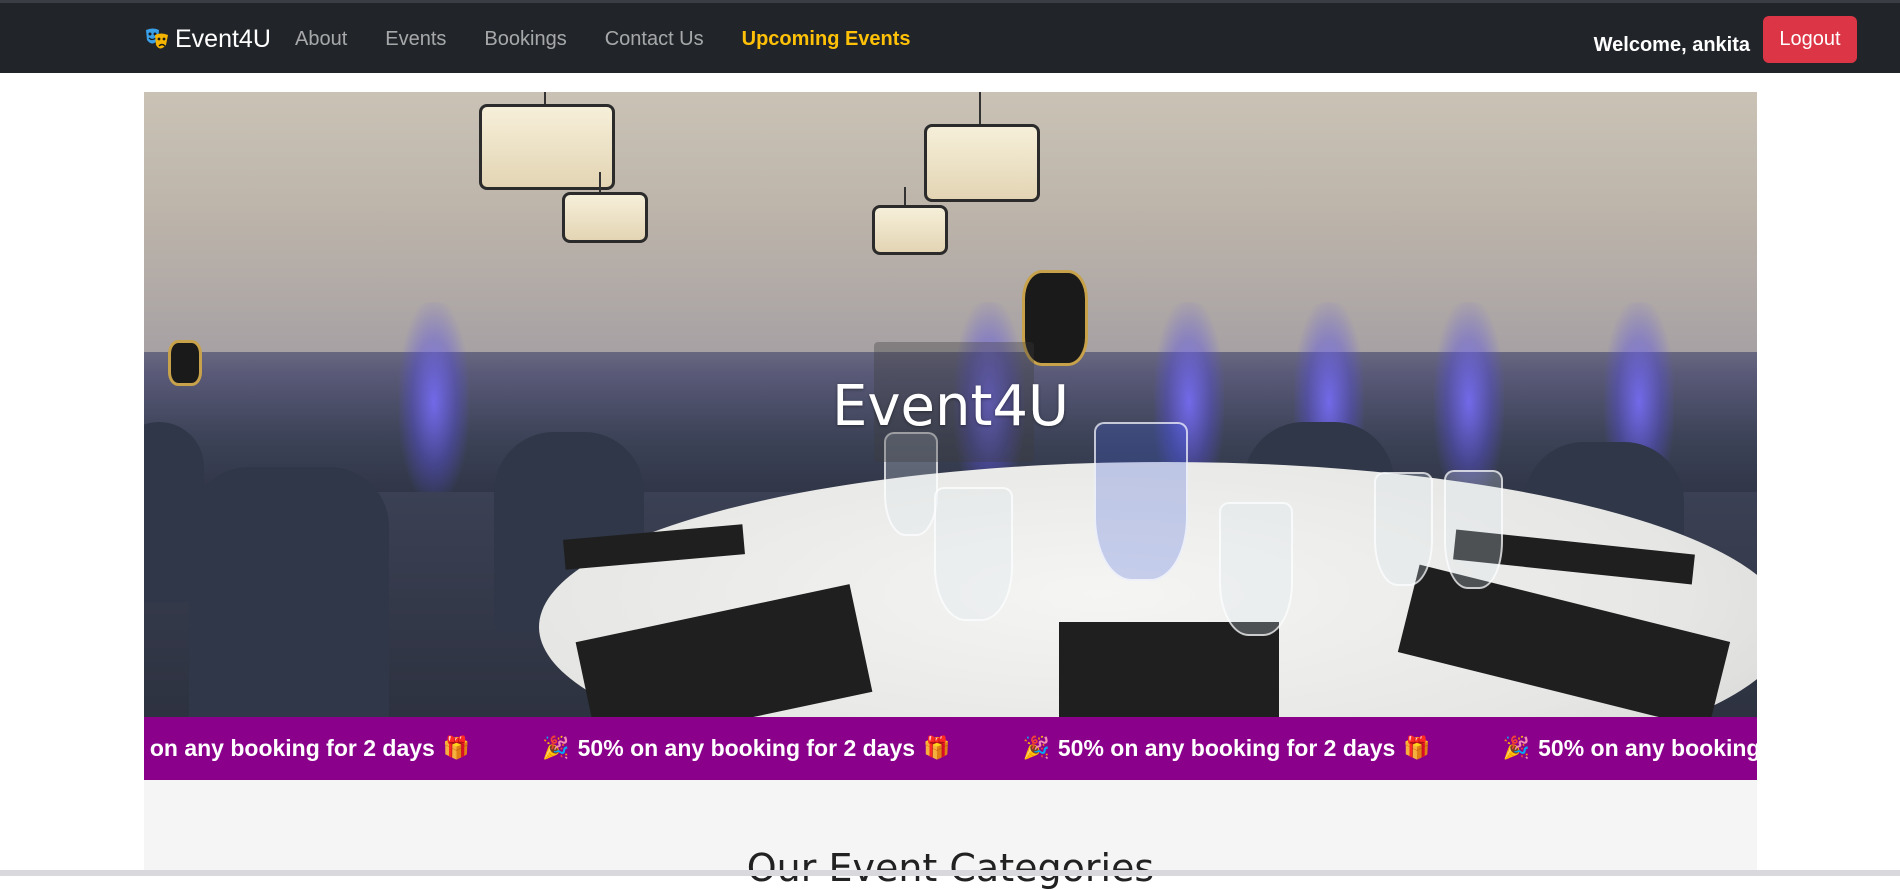 The width and height of the screenshot is (1900, 890). I want to click on nav-bookings: Bookings, so click(525, 39).